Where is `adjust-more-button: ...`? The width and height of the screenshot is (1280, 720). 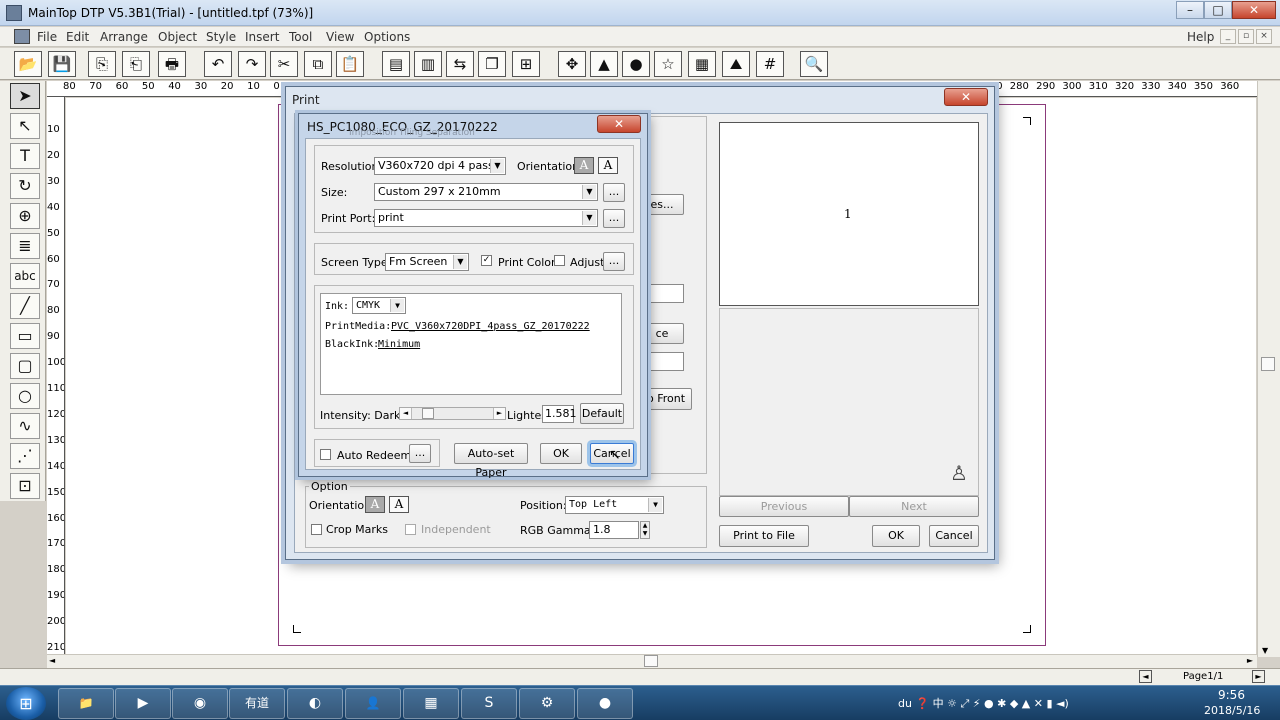
adjust-more-button: ... is located at coordinates (614, 261).